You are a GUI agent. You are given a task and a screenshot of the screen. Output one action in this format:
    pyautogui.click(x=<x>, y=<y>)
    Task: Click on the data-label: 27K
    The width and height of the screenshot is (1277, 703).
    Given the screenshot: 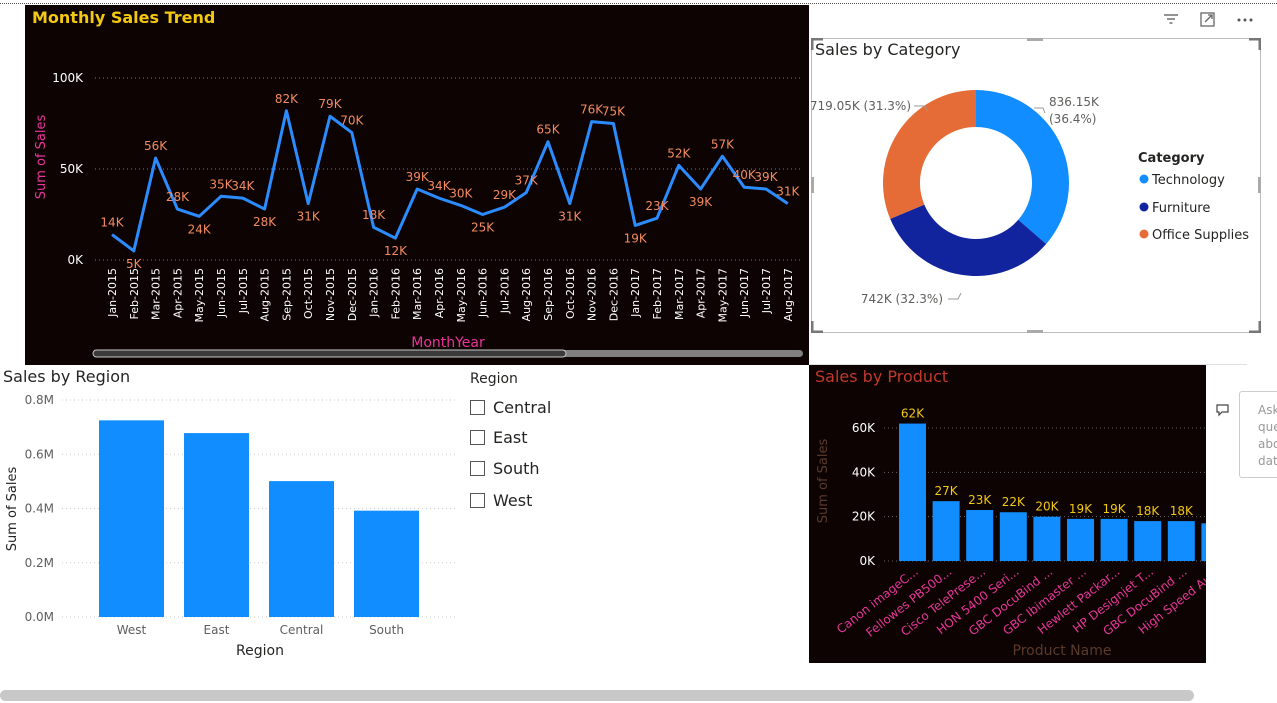 What is the action you would take?
    pyautogui.click(x=947, y=491)
    